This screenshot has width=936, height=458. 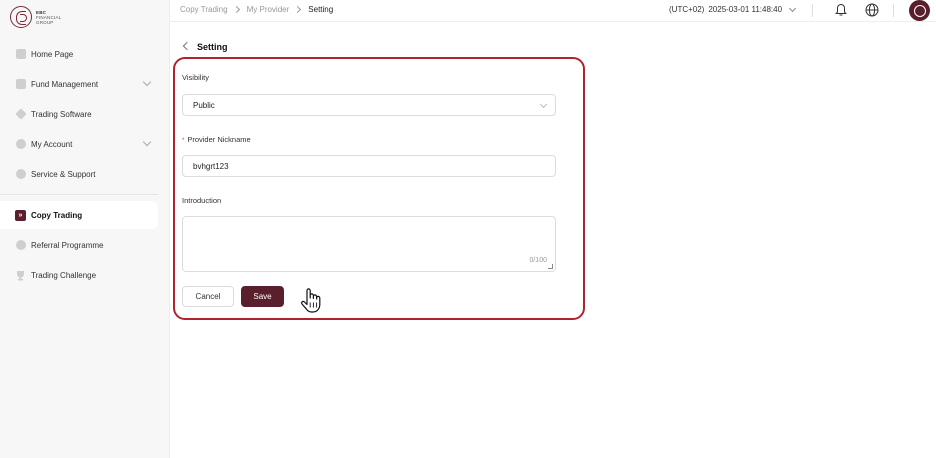 I want to click on avatar-logo-icon, so click(x=919, y=10).